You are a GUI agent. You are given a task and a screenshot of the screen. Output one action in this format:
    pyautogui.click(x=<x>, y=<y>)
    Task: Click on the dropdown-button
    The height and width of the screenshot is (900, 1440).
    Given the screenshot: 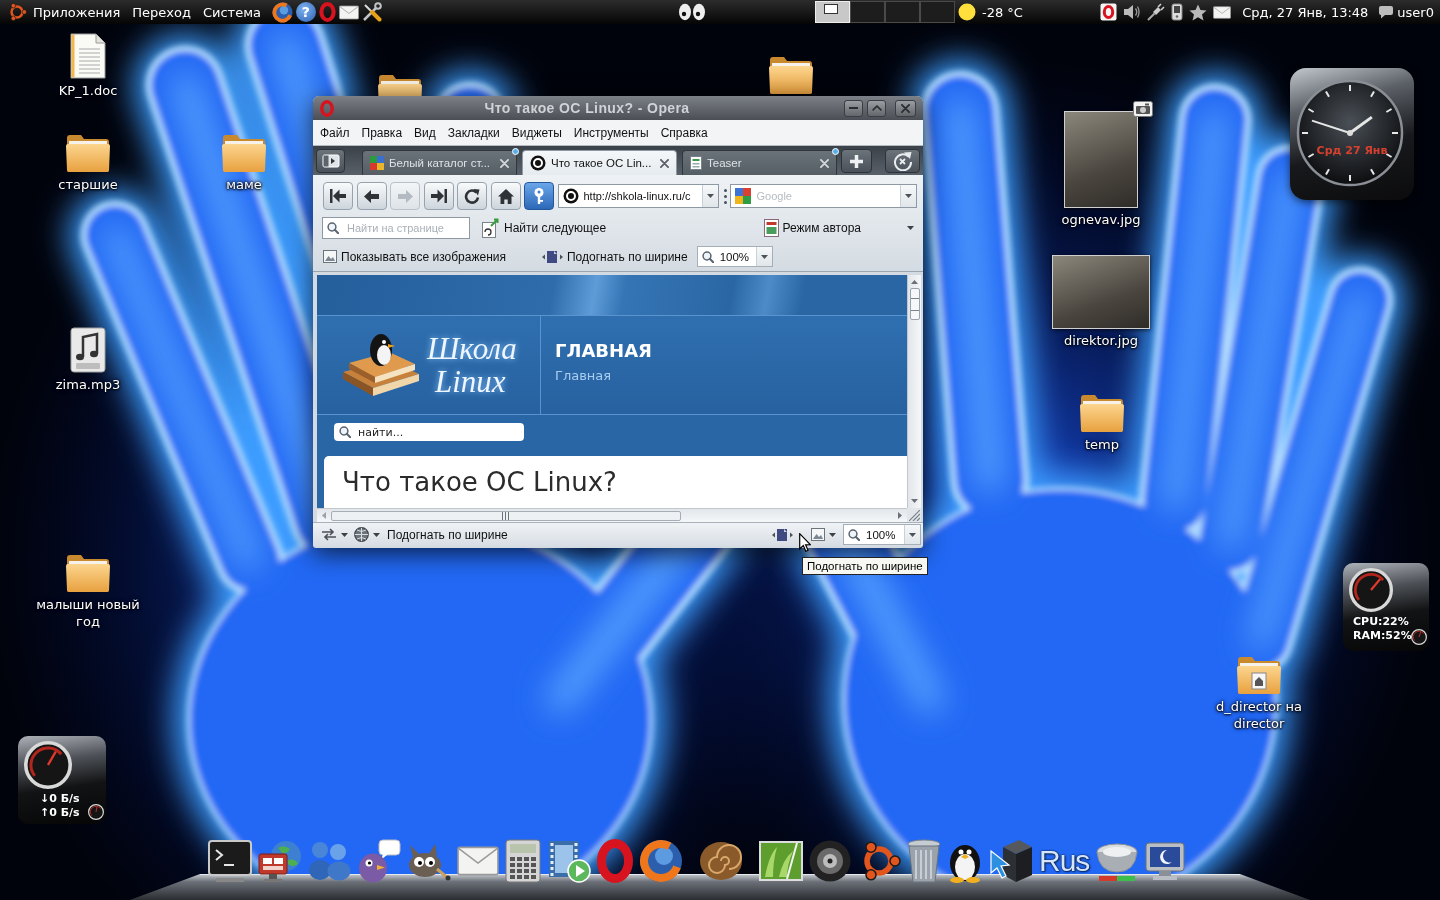 What is the action you would take?
    pyautogui.click(x=912, y=534)
    